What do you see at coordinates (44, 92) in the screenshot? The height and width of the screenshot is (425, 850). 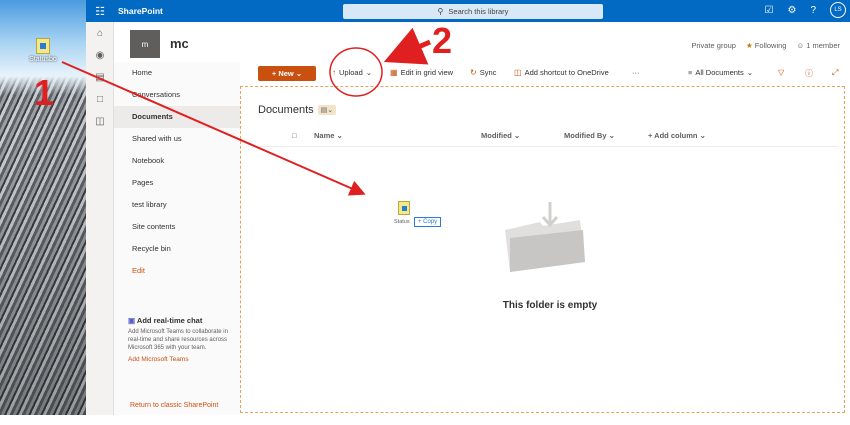 I see `annotation-step-1: 1` at bounding box center [44, 92].